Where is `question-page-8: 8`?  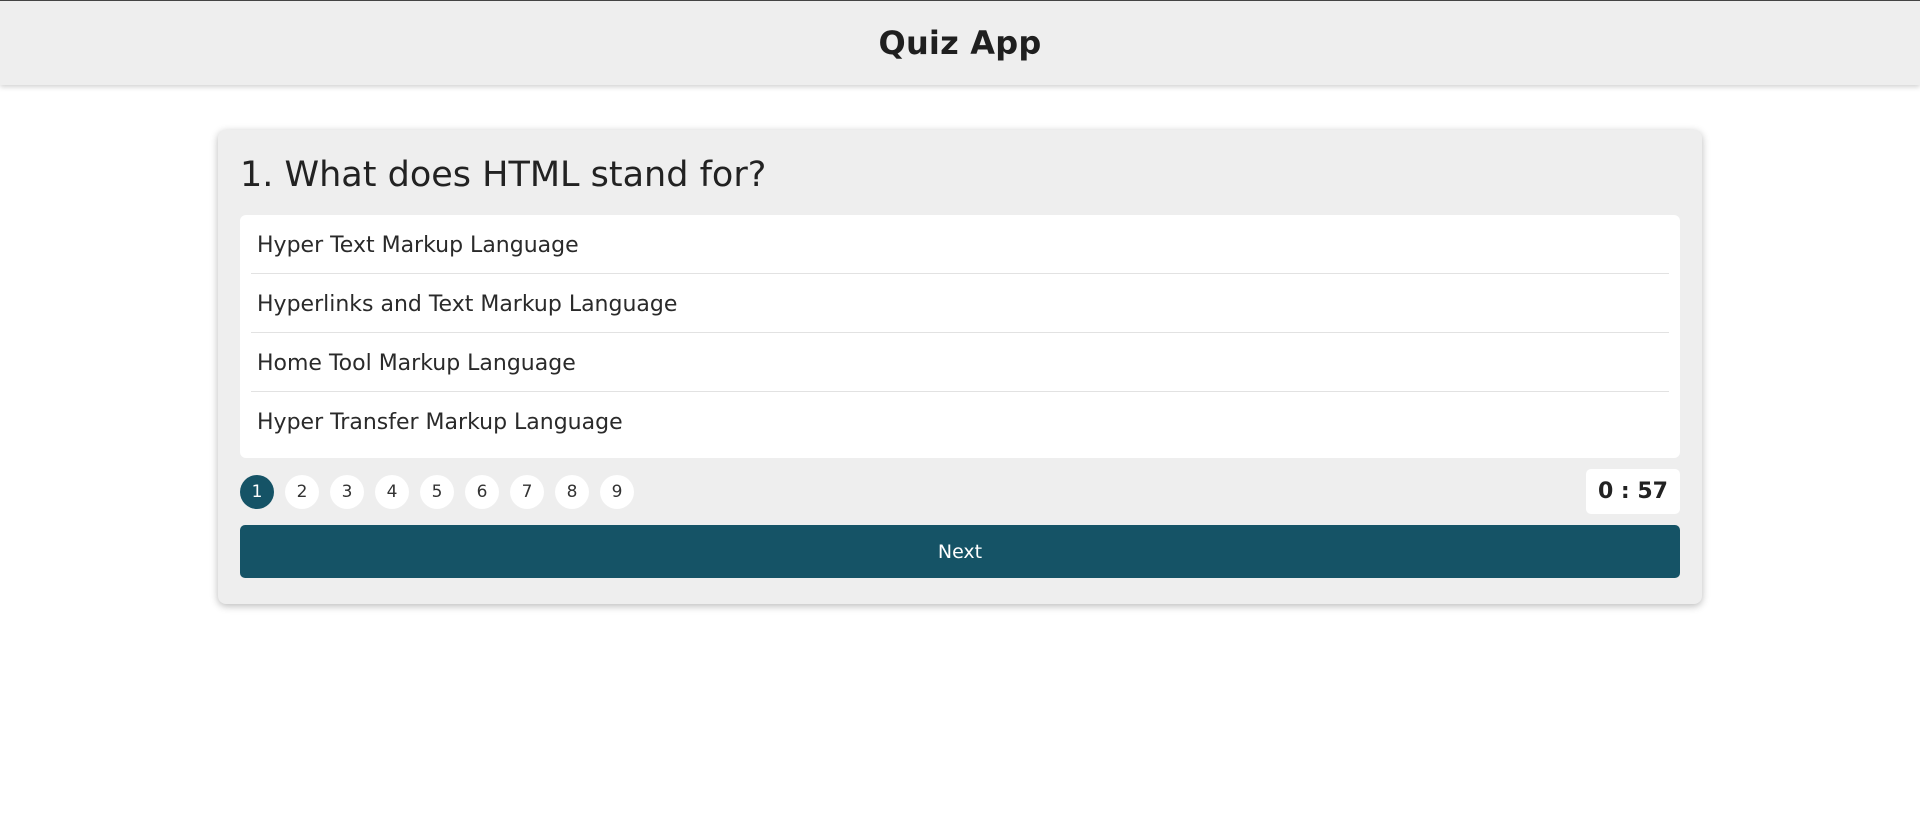
question-page-8: 8 is located at coordinates (572, 491).